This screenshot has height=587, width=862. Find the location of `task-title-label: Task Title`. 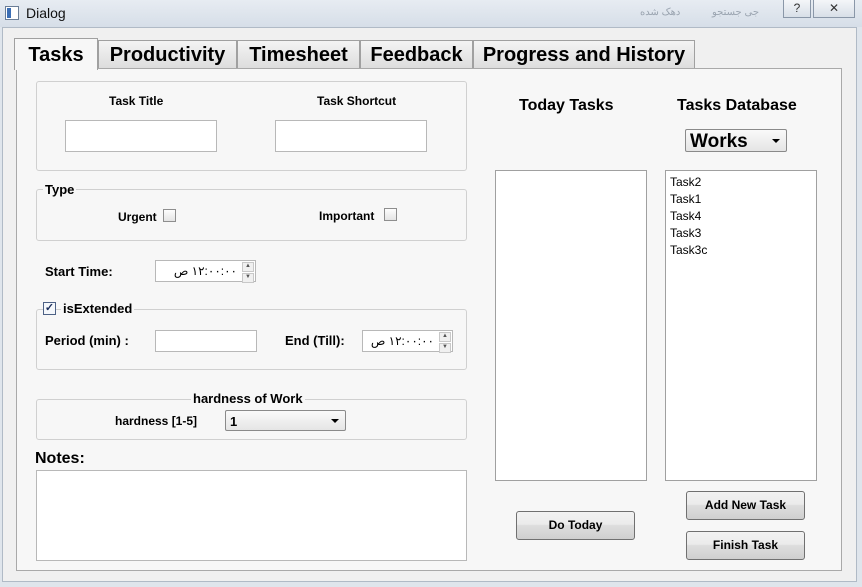

task-title-label: Task Title is located at coordinates (136, 101).